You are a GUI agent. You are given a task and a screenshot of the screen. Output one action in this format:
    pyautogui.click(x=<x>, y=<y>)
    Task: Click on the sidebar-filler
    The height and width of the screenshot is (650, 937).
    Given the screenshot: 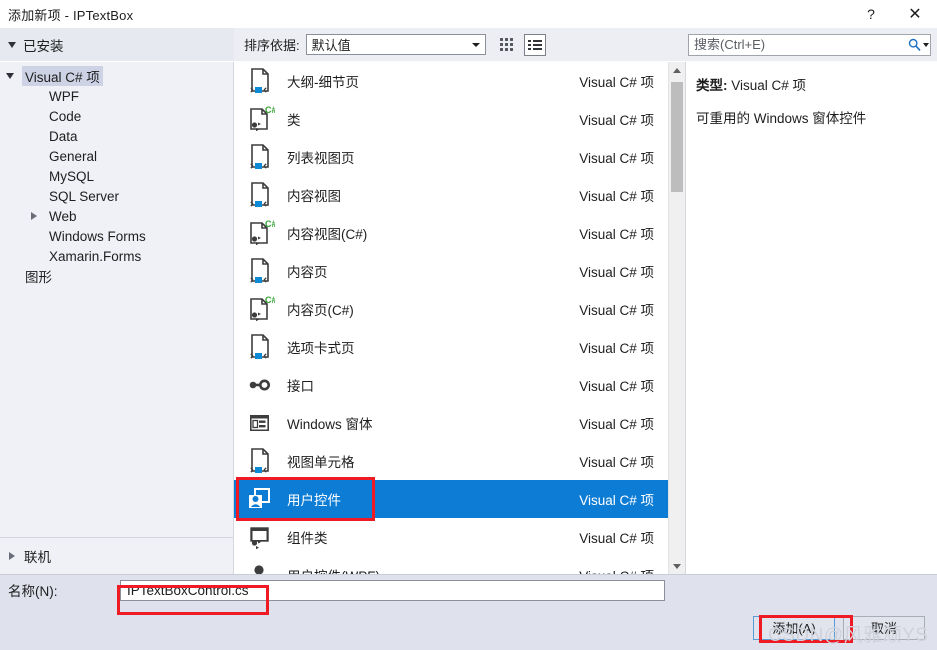 What is the action you would take?
    pyautogui.click(x=116, y=411)
    